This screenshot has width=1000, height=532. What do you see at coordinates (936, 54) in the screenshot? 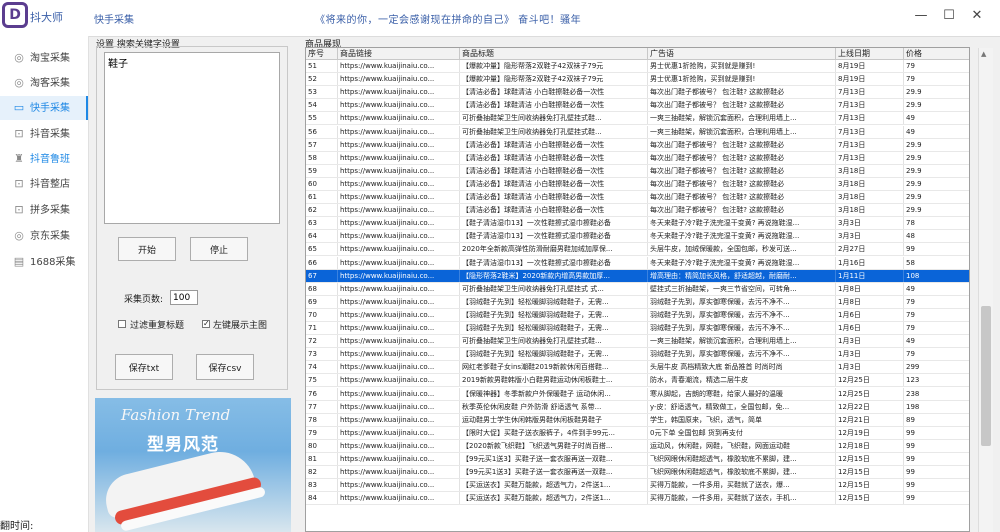
I see `column-header: 价格` at bounding box center [936, 54].